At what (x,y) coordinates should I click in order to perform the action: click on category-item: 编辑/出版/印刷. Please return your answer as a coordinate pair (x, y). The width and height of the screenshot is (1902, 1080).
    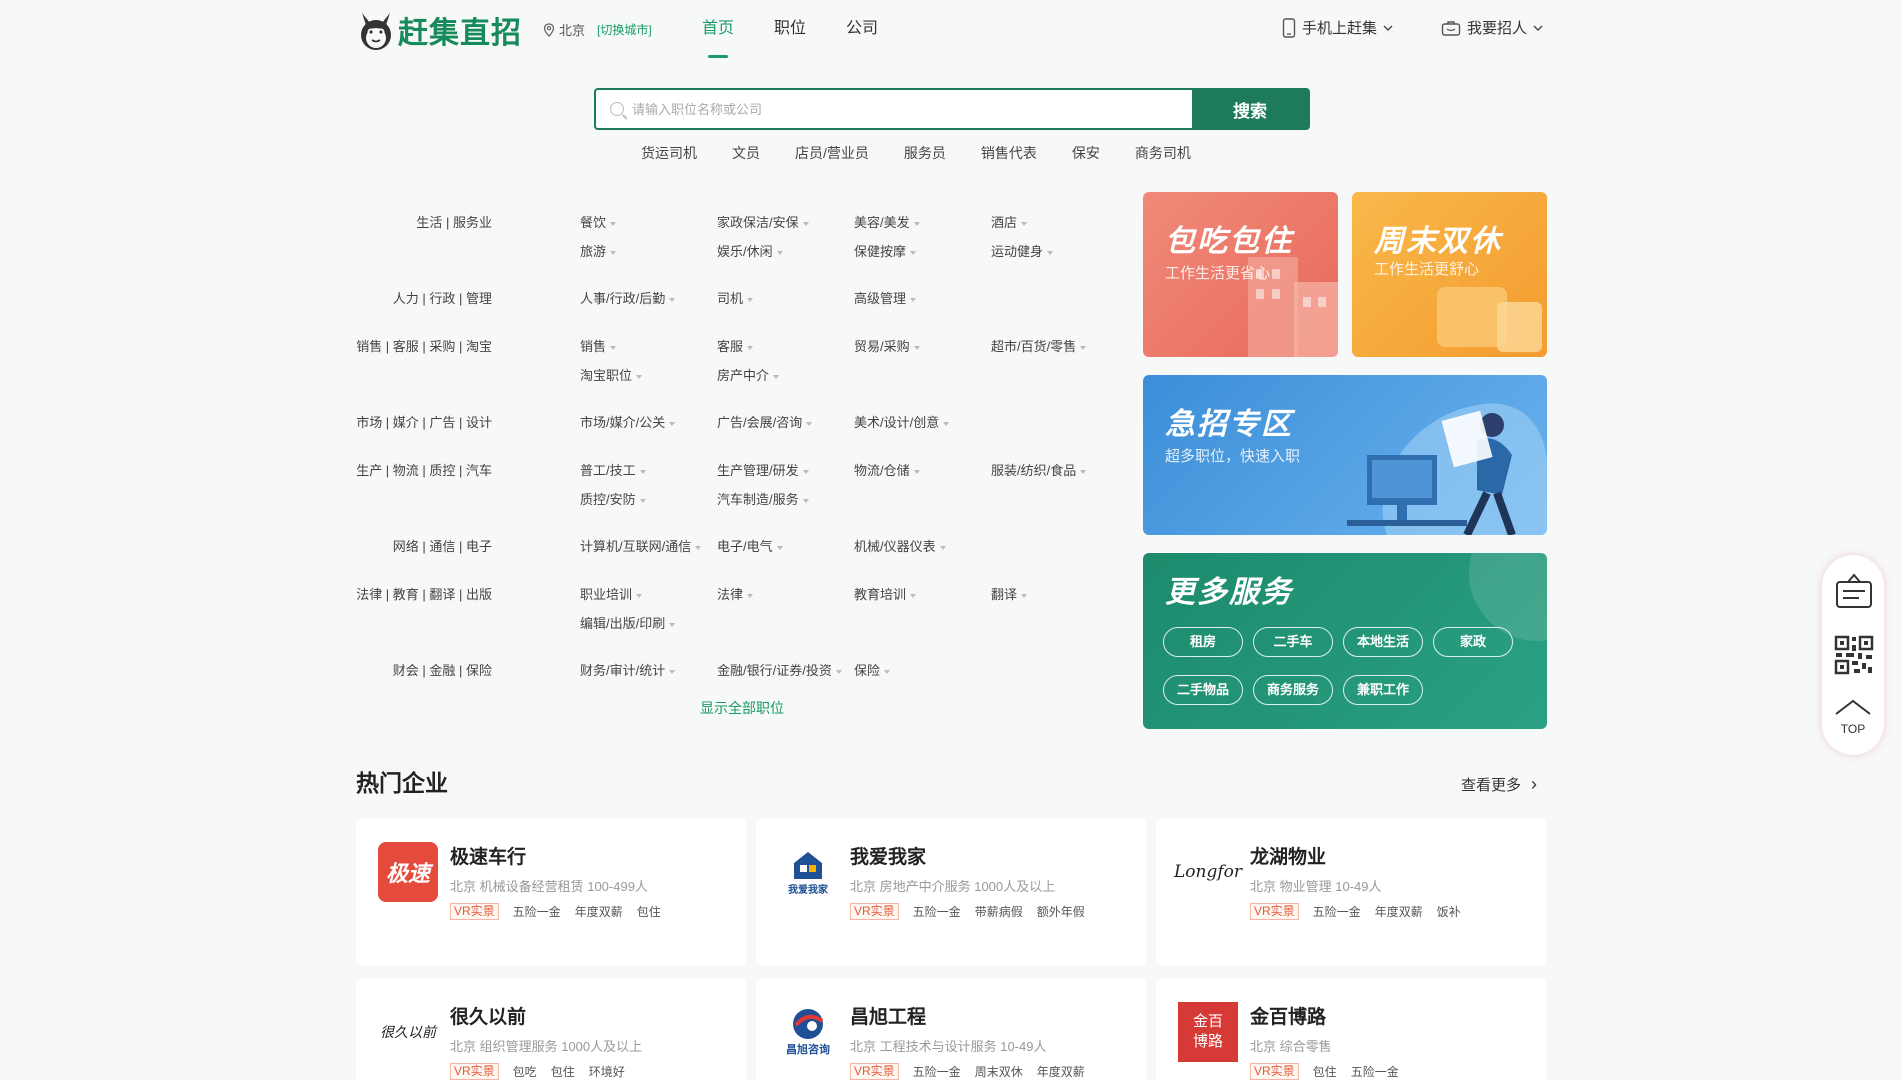
    Looking at the image, I should click on (627, 622).